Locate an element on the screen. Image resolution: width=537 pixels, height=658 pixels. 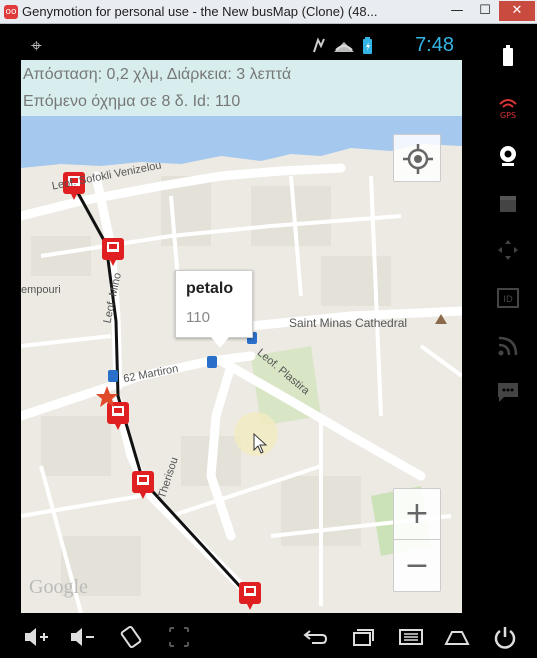
info-window-subtitle: 110 is located at coordinates (198, 317).